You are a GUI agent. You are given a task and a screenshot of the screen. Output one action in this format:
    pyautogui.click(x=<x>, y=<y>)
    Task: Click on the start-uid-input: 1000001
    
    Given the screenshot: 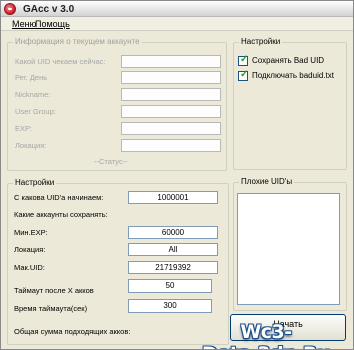 What is the action you would take?
    pyautogui.click(x=173, y=197)
    